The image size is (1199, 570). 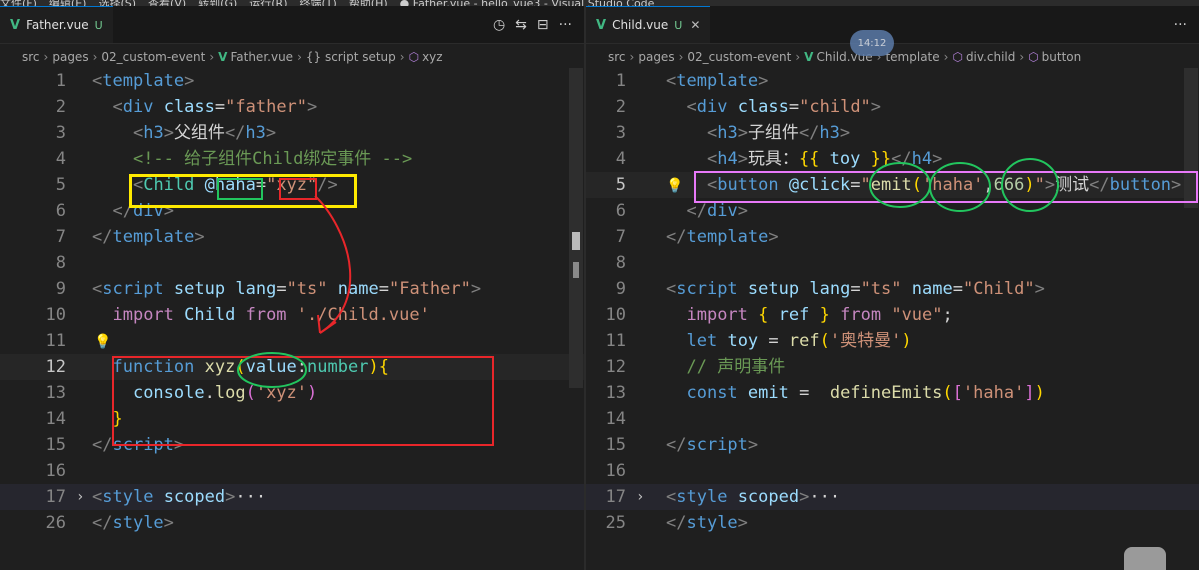 What do you see at coordinates (990, 57) in the screenshot?
I see `breadcrumb-item: div.child` at bounding box center [990, 57].